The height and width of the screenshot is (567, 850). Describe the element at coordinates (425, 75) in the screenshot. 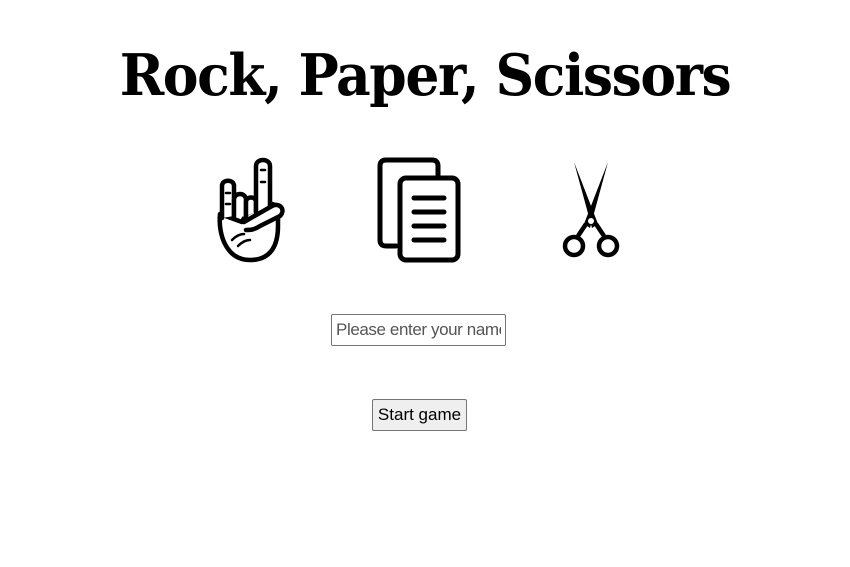

I see `page-title: Rock, Paper, Scissors` at that location.